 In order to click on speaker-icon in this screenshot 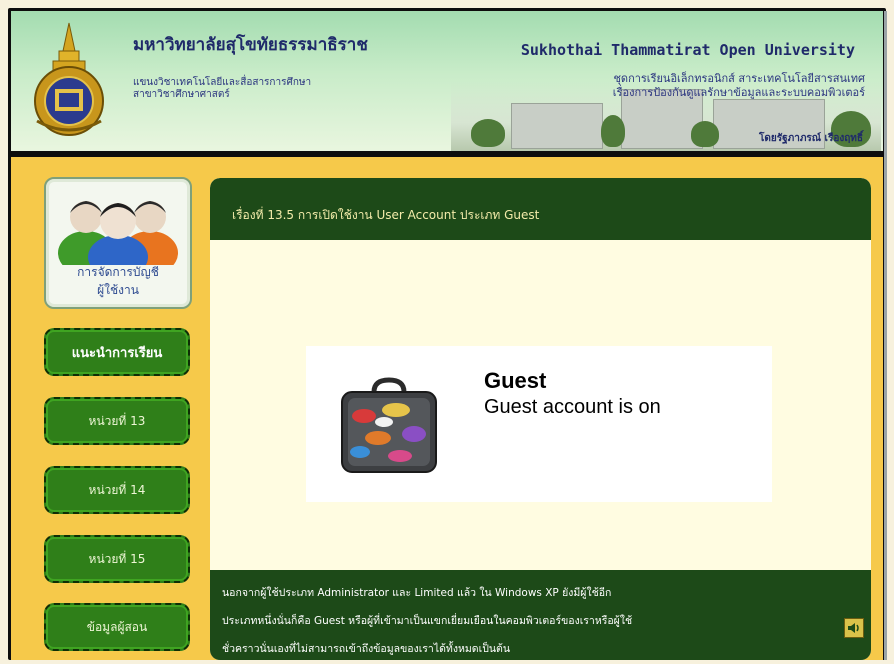, I will do `click(854, 628)`.